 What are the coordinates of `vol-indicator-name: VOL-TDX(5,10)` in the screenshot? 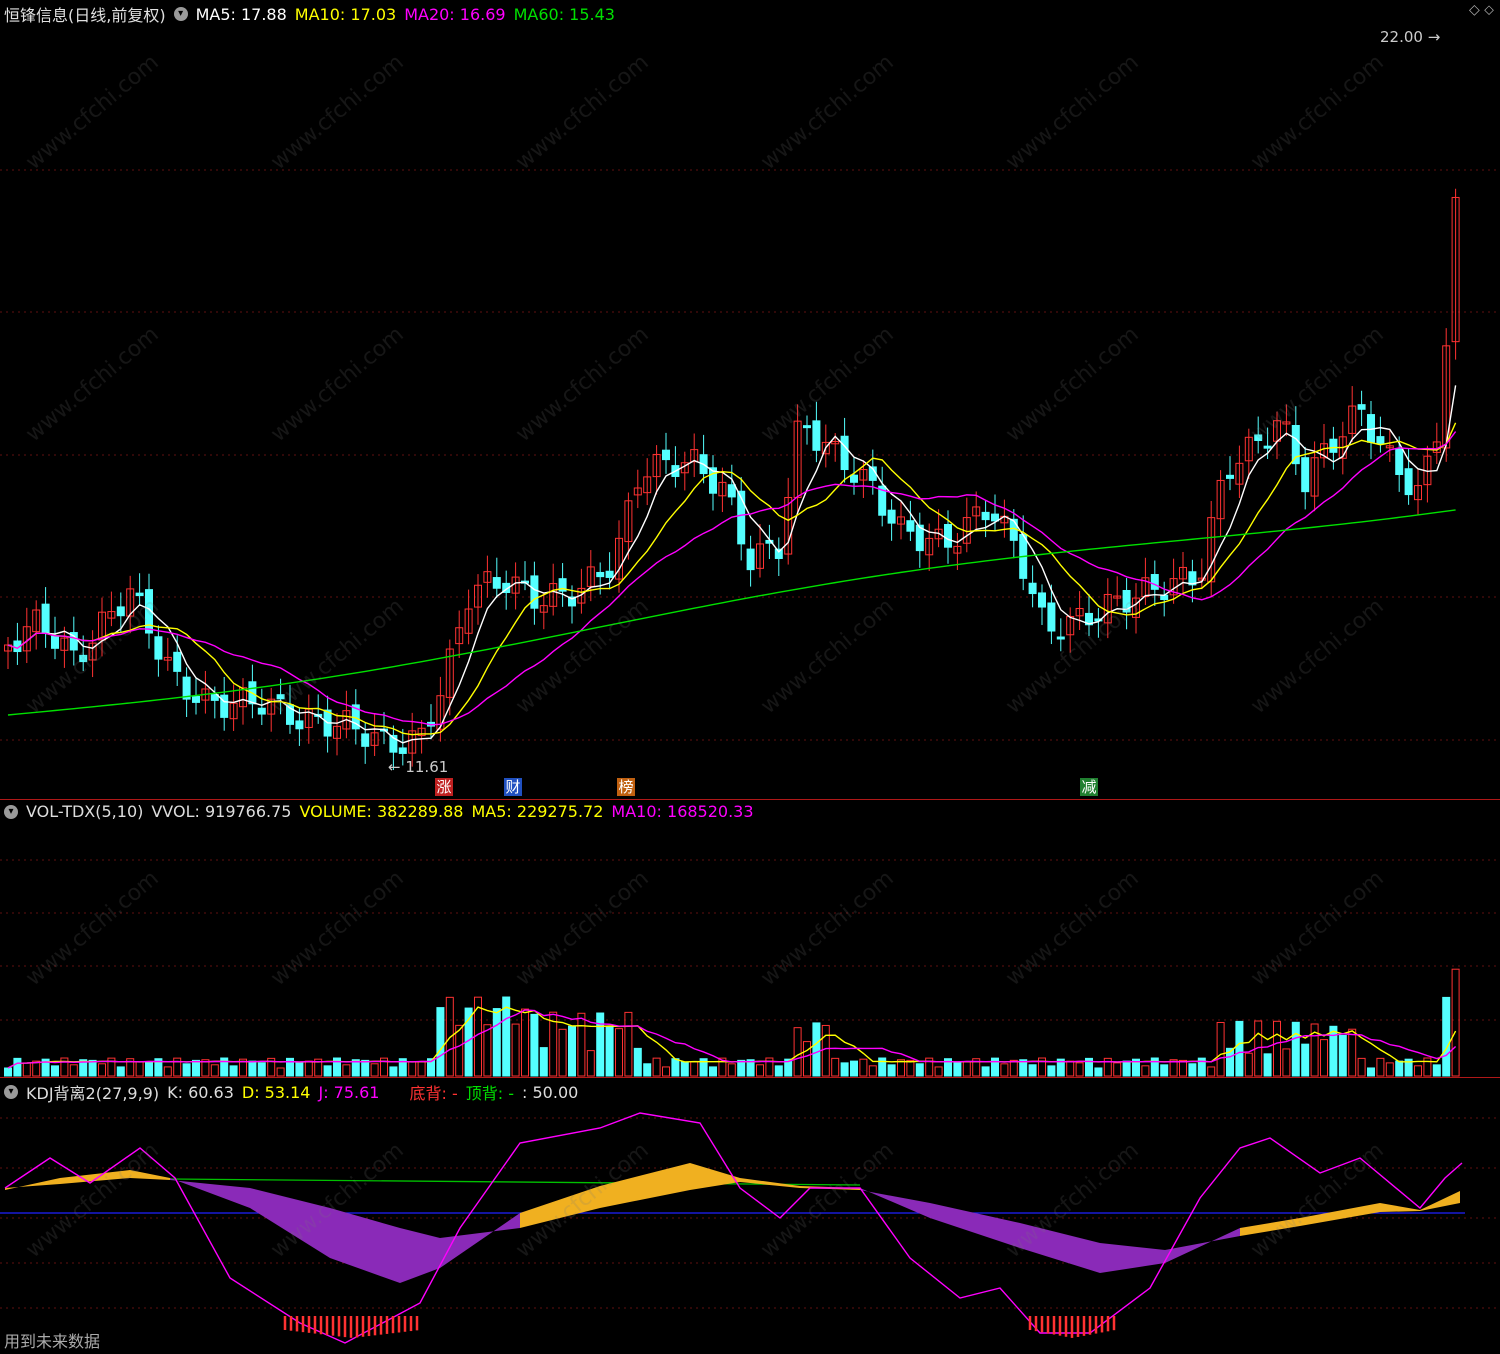 It's located at (85, 811).